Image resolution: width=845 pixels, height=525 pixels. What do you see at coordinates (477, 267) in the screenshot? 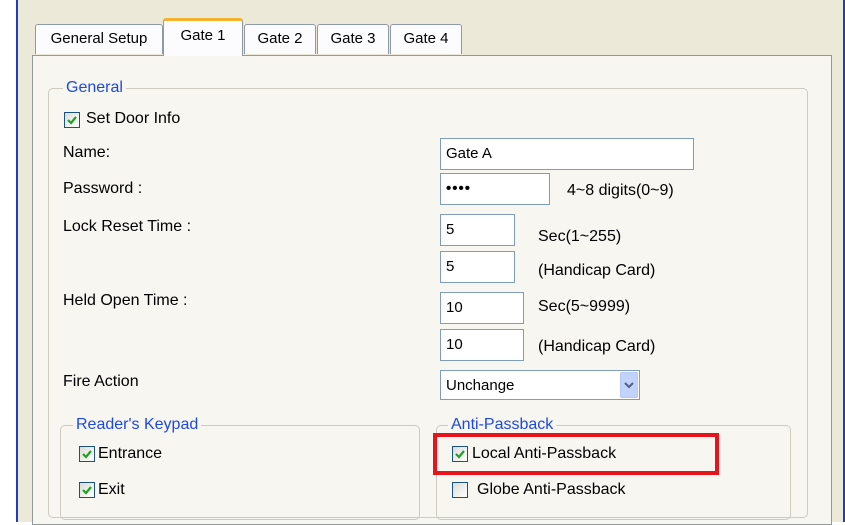
I see `lock-reset-handicap-input: 5` at bounding box center [477, 267].